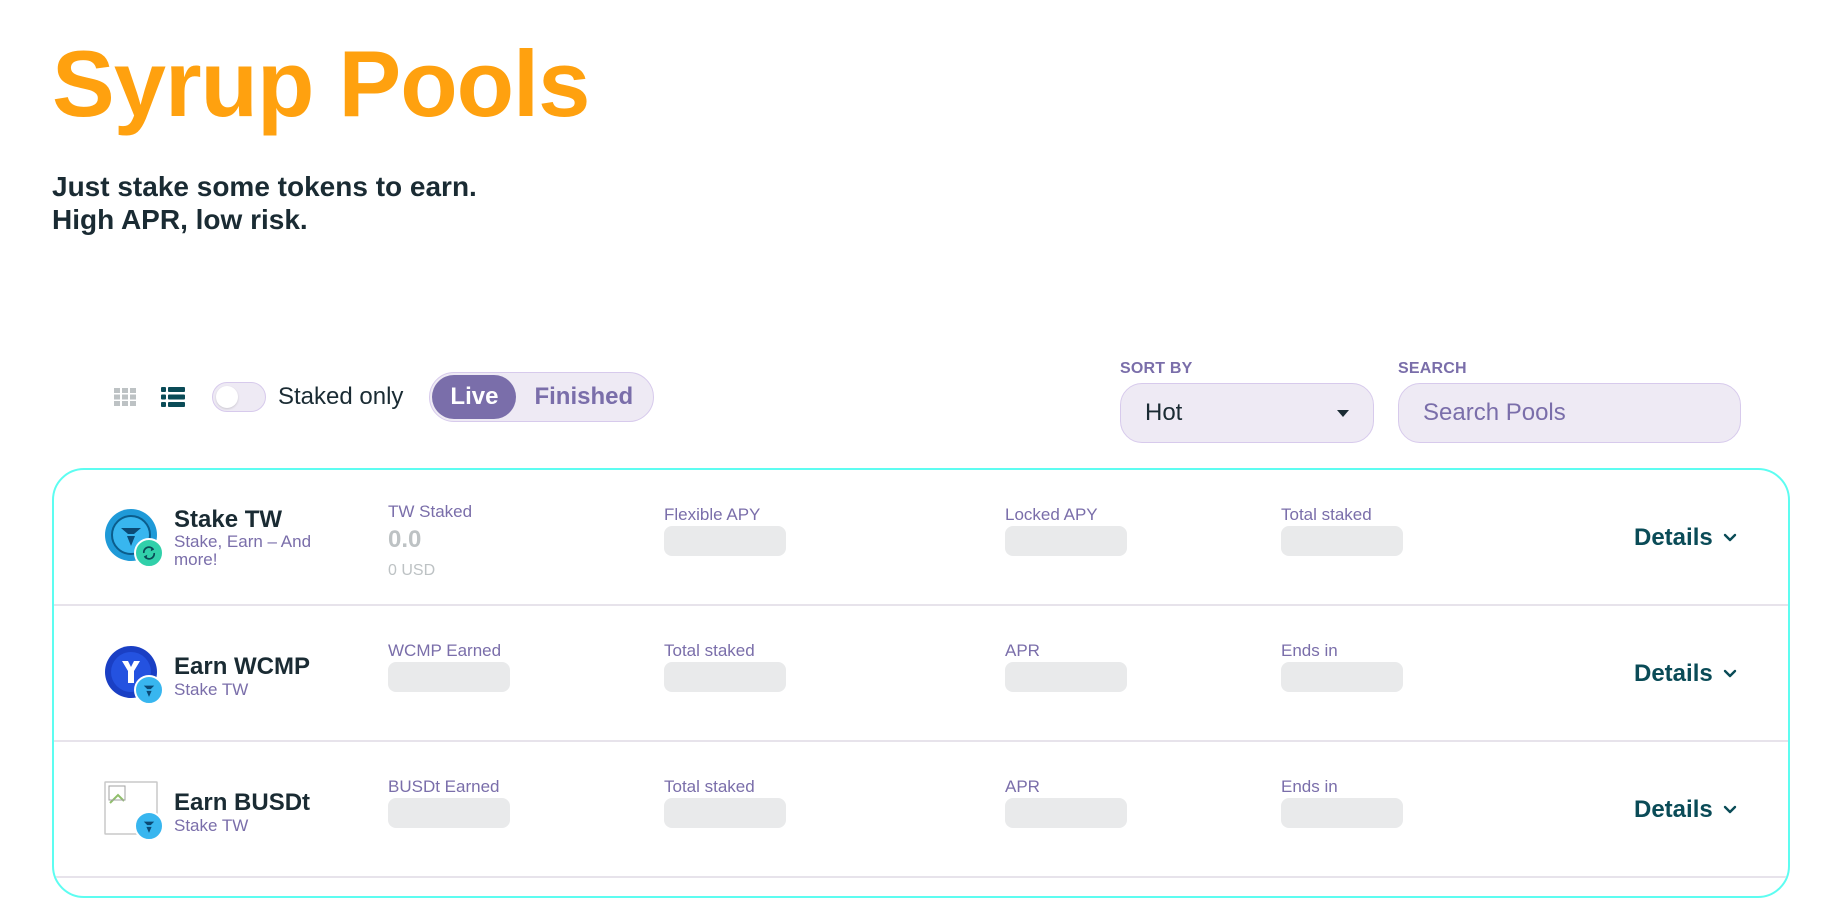 The width and height of the screenshot is (1841, 898). What do you see at coordinates (239, 397) in the screenshot?
I see `staked-only-toggle` at bounding box center [239, 397].